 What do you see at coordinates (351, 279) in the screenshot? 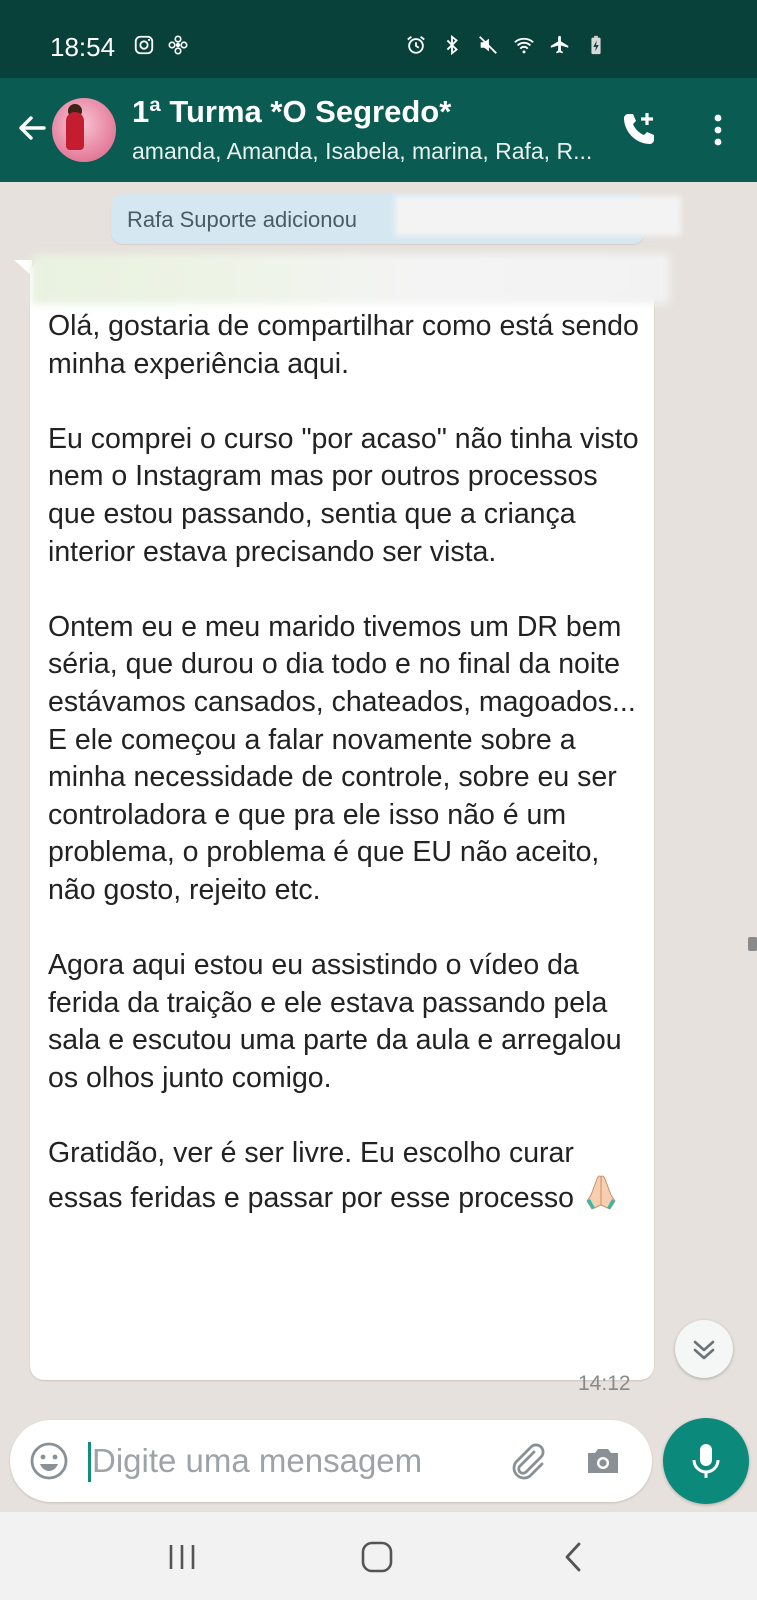
I see `blurred-sender-name` at bounding box center [351, 279].